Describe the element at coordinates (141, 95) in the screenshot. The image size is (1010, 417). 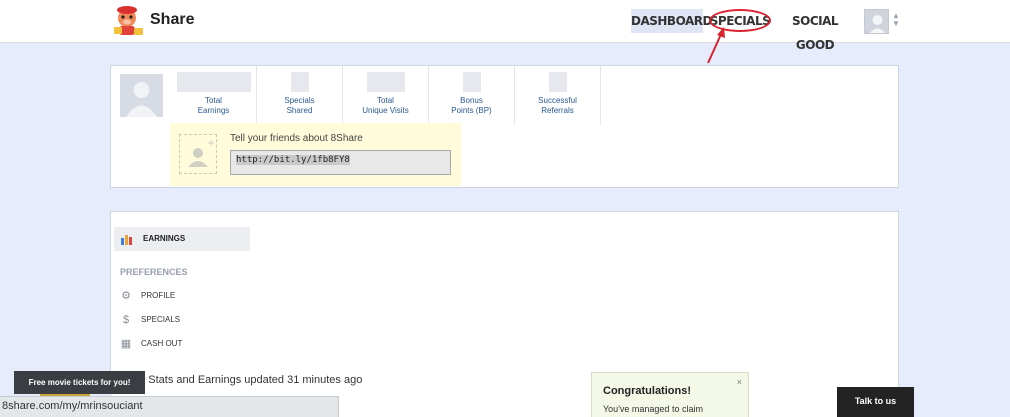
I see `profile-picture` at that location.